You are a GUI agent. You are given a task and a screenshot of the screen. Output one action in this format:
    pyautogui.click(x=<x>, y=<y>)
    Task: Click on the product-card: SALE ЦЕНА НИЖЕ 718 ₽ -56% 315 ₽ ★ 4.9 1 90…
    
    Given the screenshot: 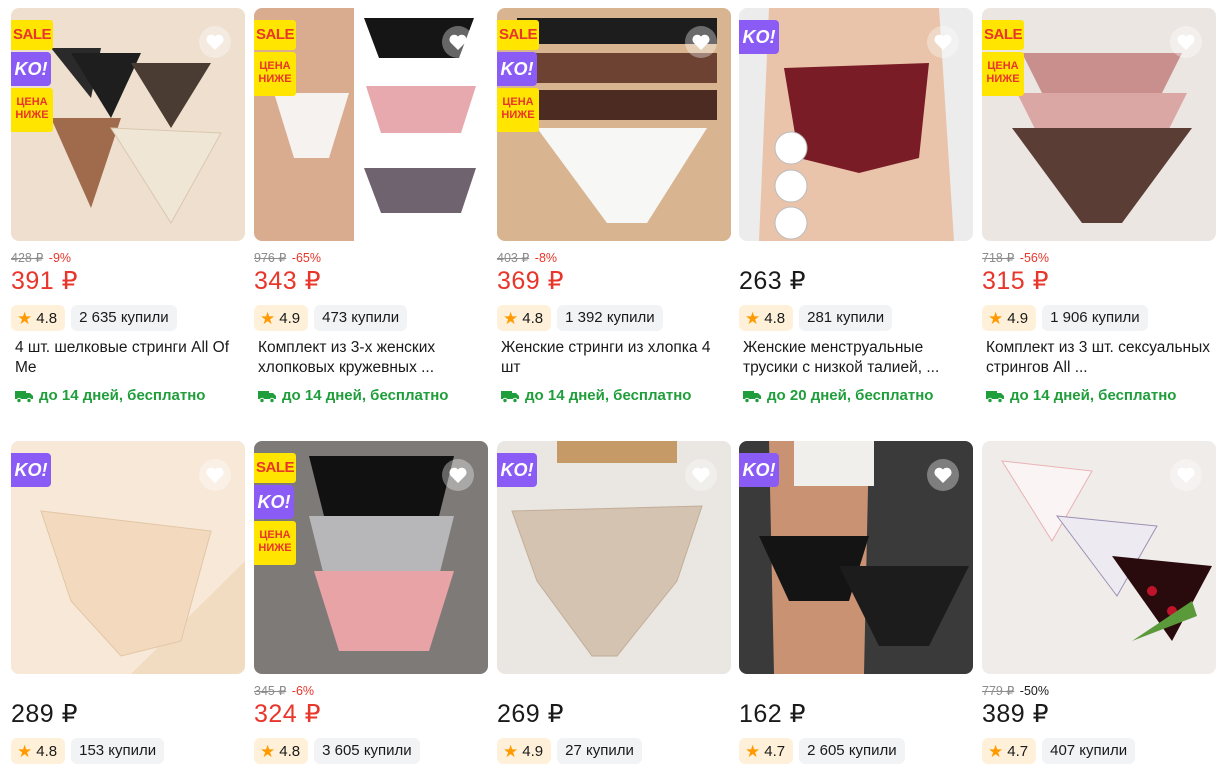 What is the action you would take?
    pyautogui.click(x=1099, y=206)
    